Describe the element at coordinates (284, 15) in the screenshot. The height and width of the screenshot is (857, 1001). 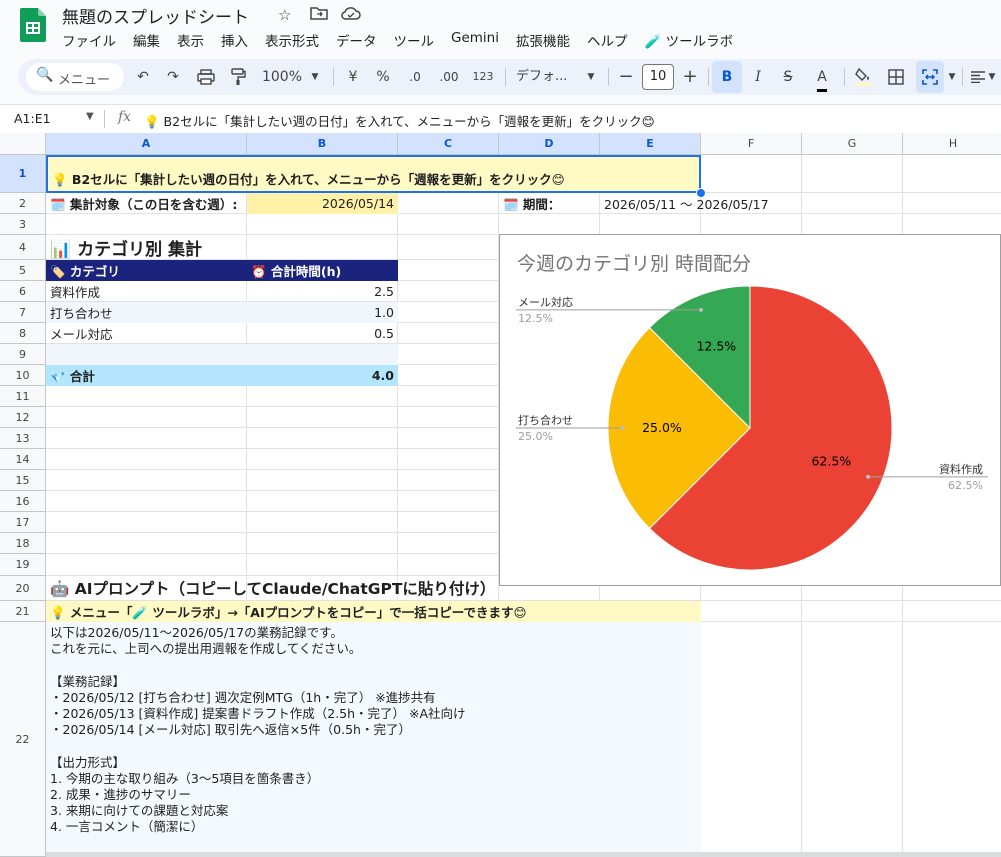
I see `star-icon: ☆` at that location.